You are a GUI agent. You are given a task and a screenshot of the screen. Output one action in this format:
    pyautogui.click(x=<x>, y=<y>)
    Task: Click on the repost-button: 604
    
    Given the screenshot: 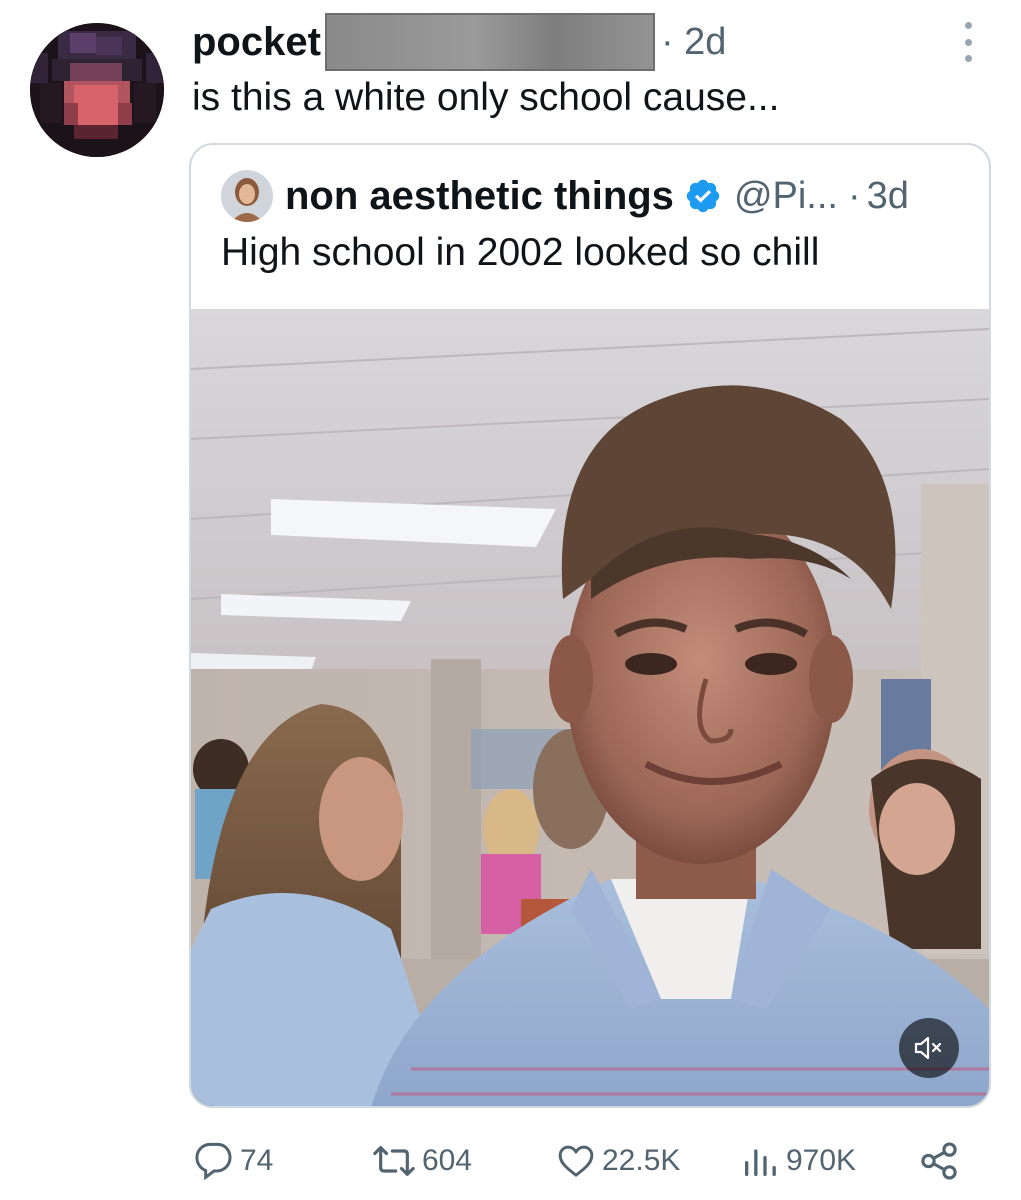 What is the action you would take?
    pyautogui.click(x=422, y=1161)
    